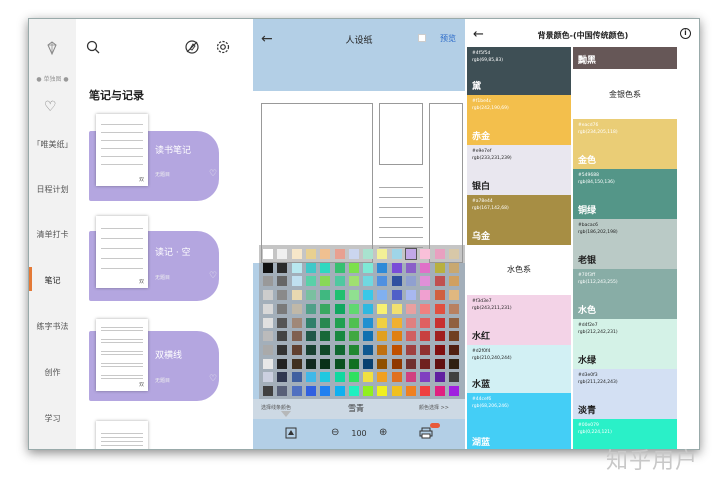 The image size is (720, 485). I want to click on zoom-in-icon: ⊕, so click(383, 432).